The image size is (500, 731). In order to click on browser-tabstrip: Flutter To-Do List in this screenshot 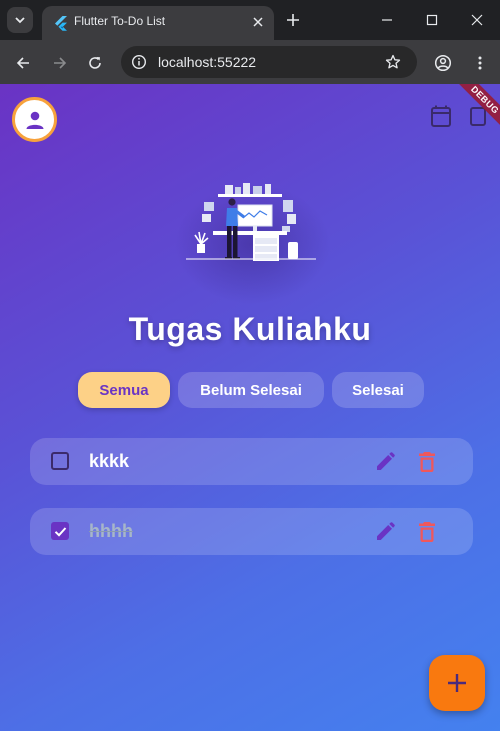, I will do `click(250, 20)`.